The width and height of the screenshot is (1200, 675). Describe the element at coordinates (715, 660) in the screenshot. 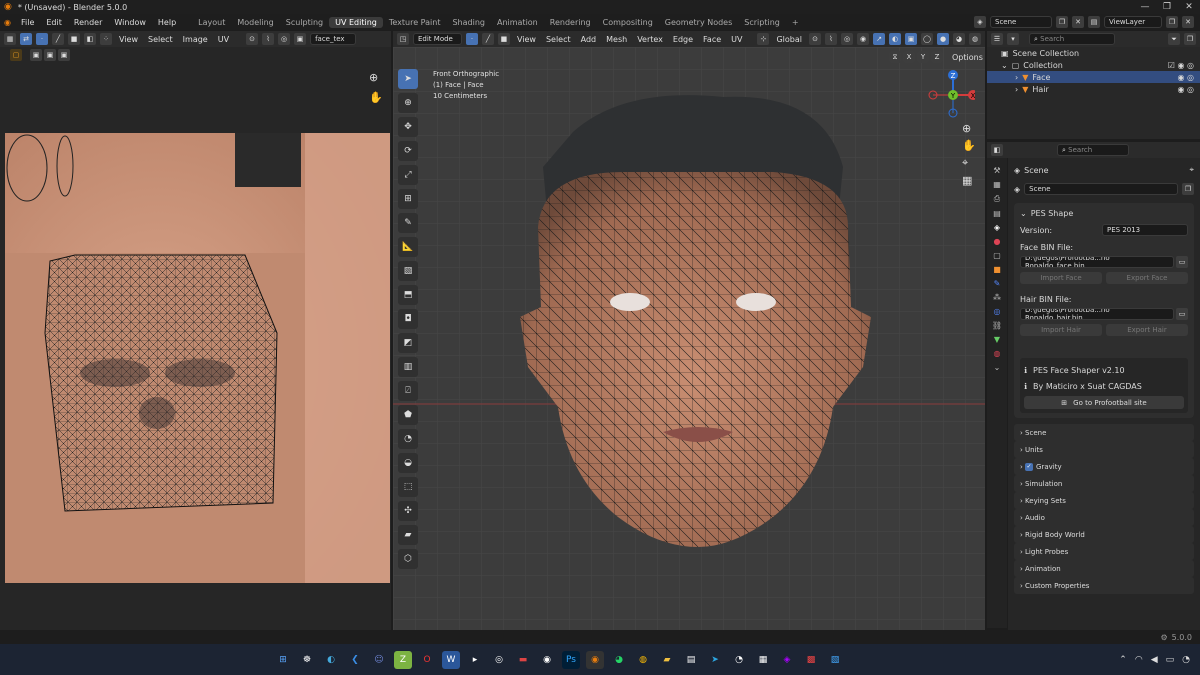

I see `telegram-icon: ➤` at that location.